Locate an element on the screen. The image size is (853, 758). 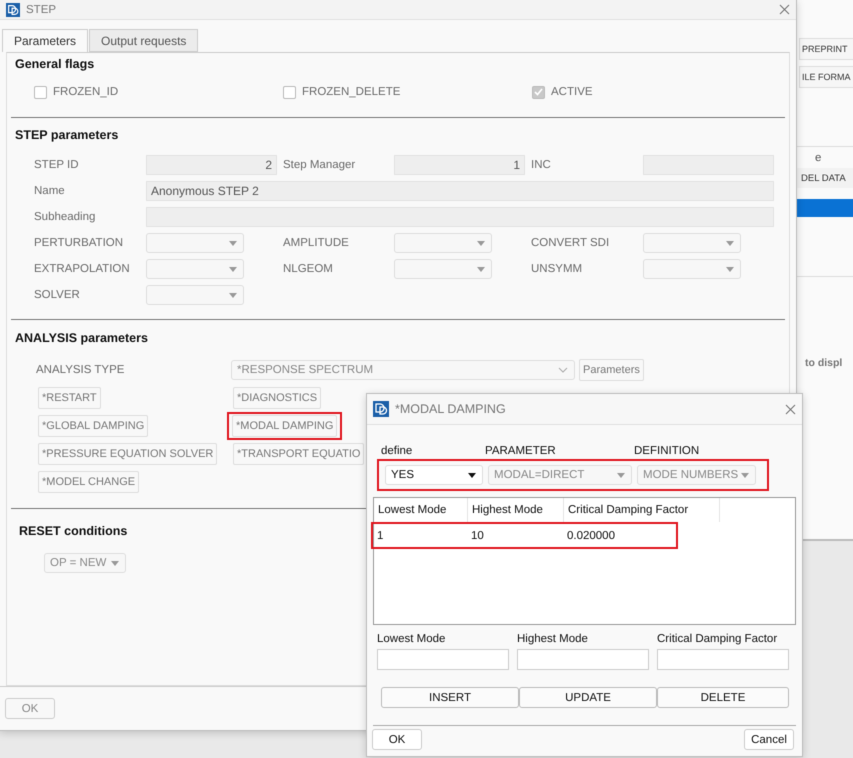
action-button: DELETE is located at coordinates (723, 697).